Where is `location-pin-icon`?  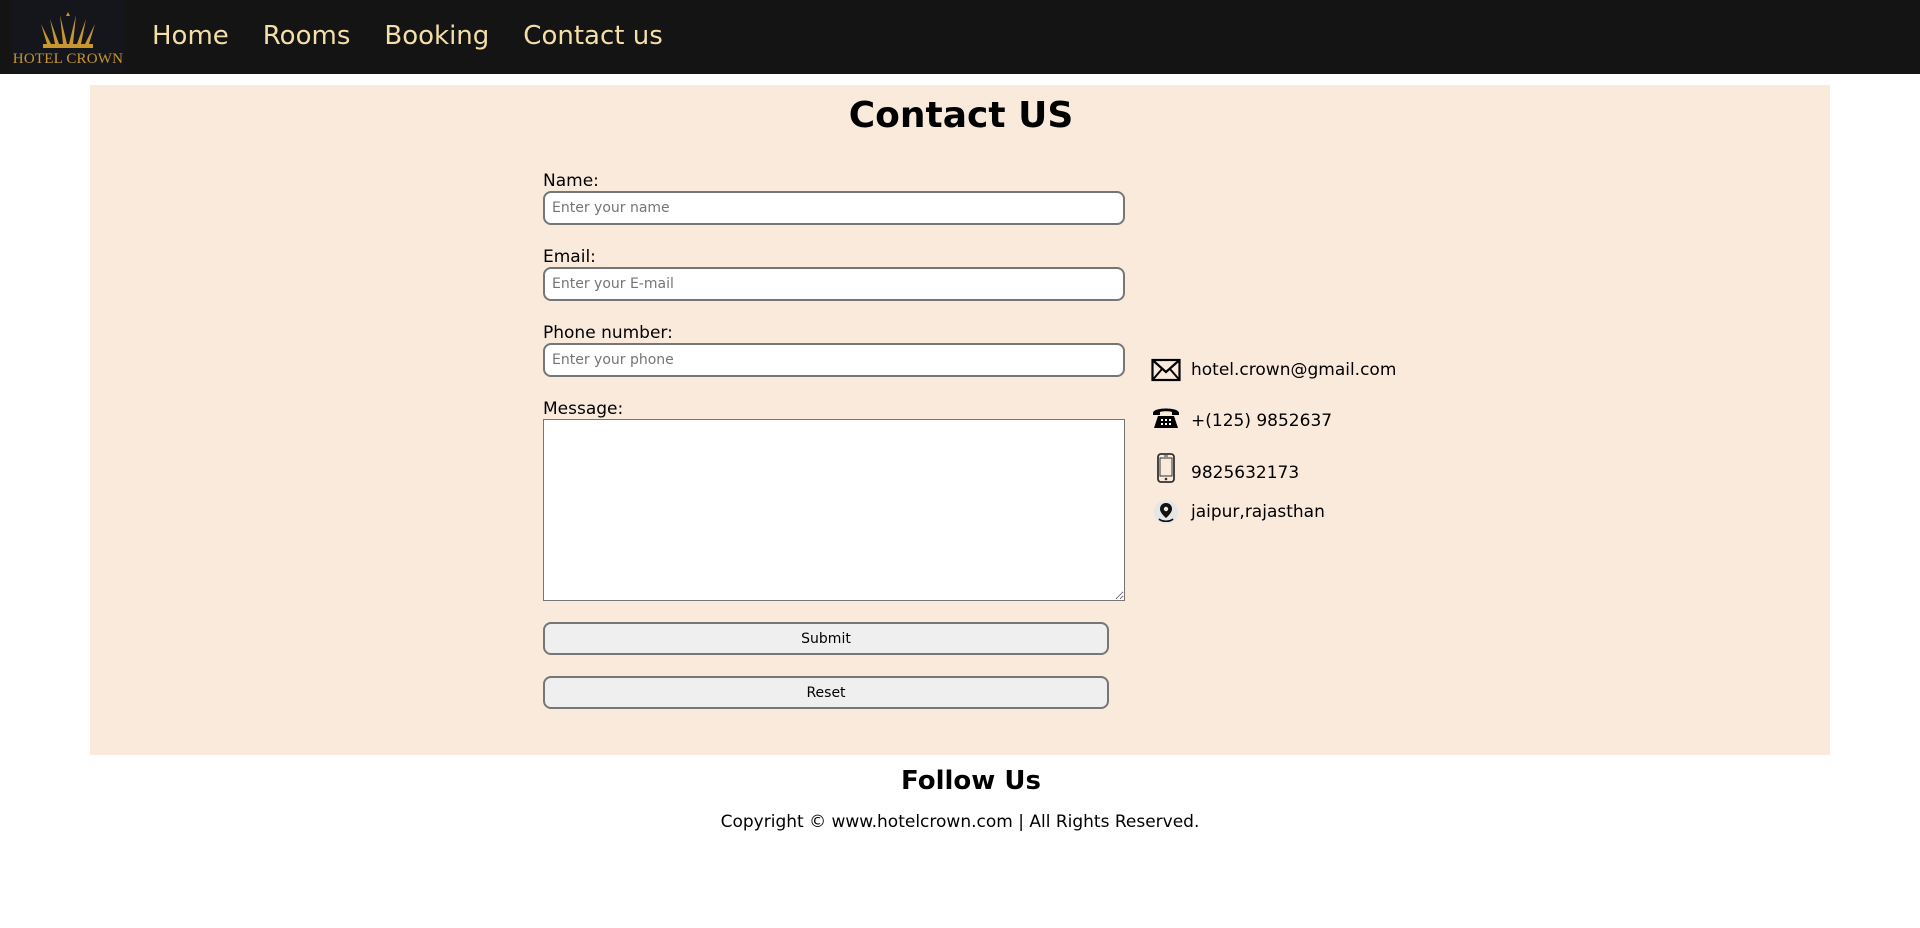
location-pin-icon is located at coordinates (1166, 512).